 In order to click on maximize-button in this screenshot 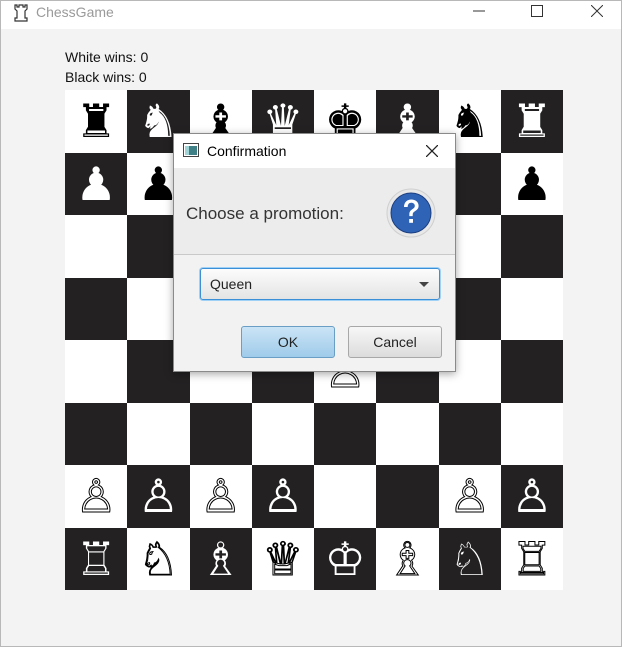, I will do `click(537, 11)`.